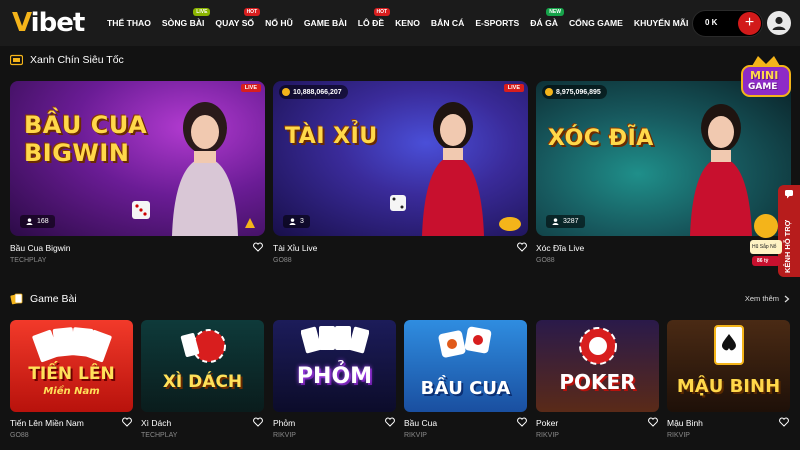 The height and width of the screenshot is (450, 800). Describe the element at coordinates (764, 75) in the screenshot. I see `mini-game-label: MINI` at that location.